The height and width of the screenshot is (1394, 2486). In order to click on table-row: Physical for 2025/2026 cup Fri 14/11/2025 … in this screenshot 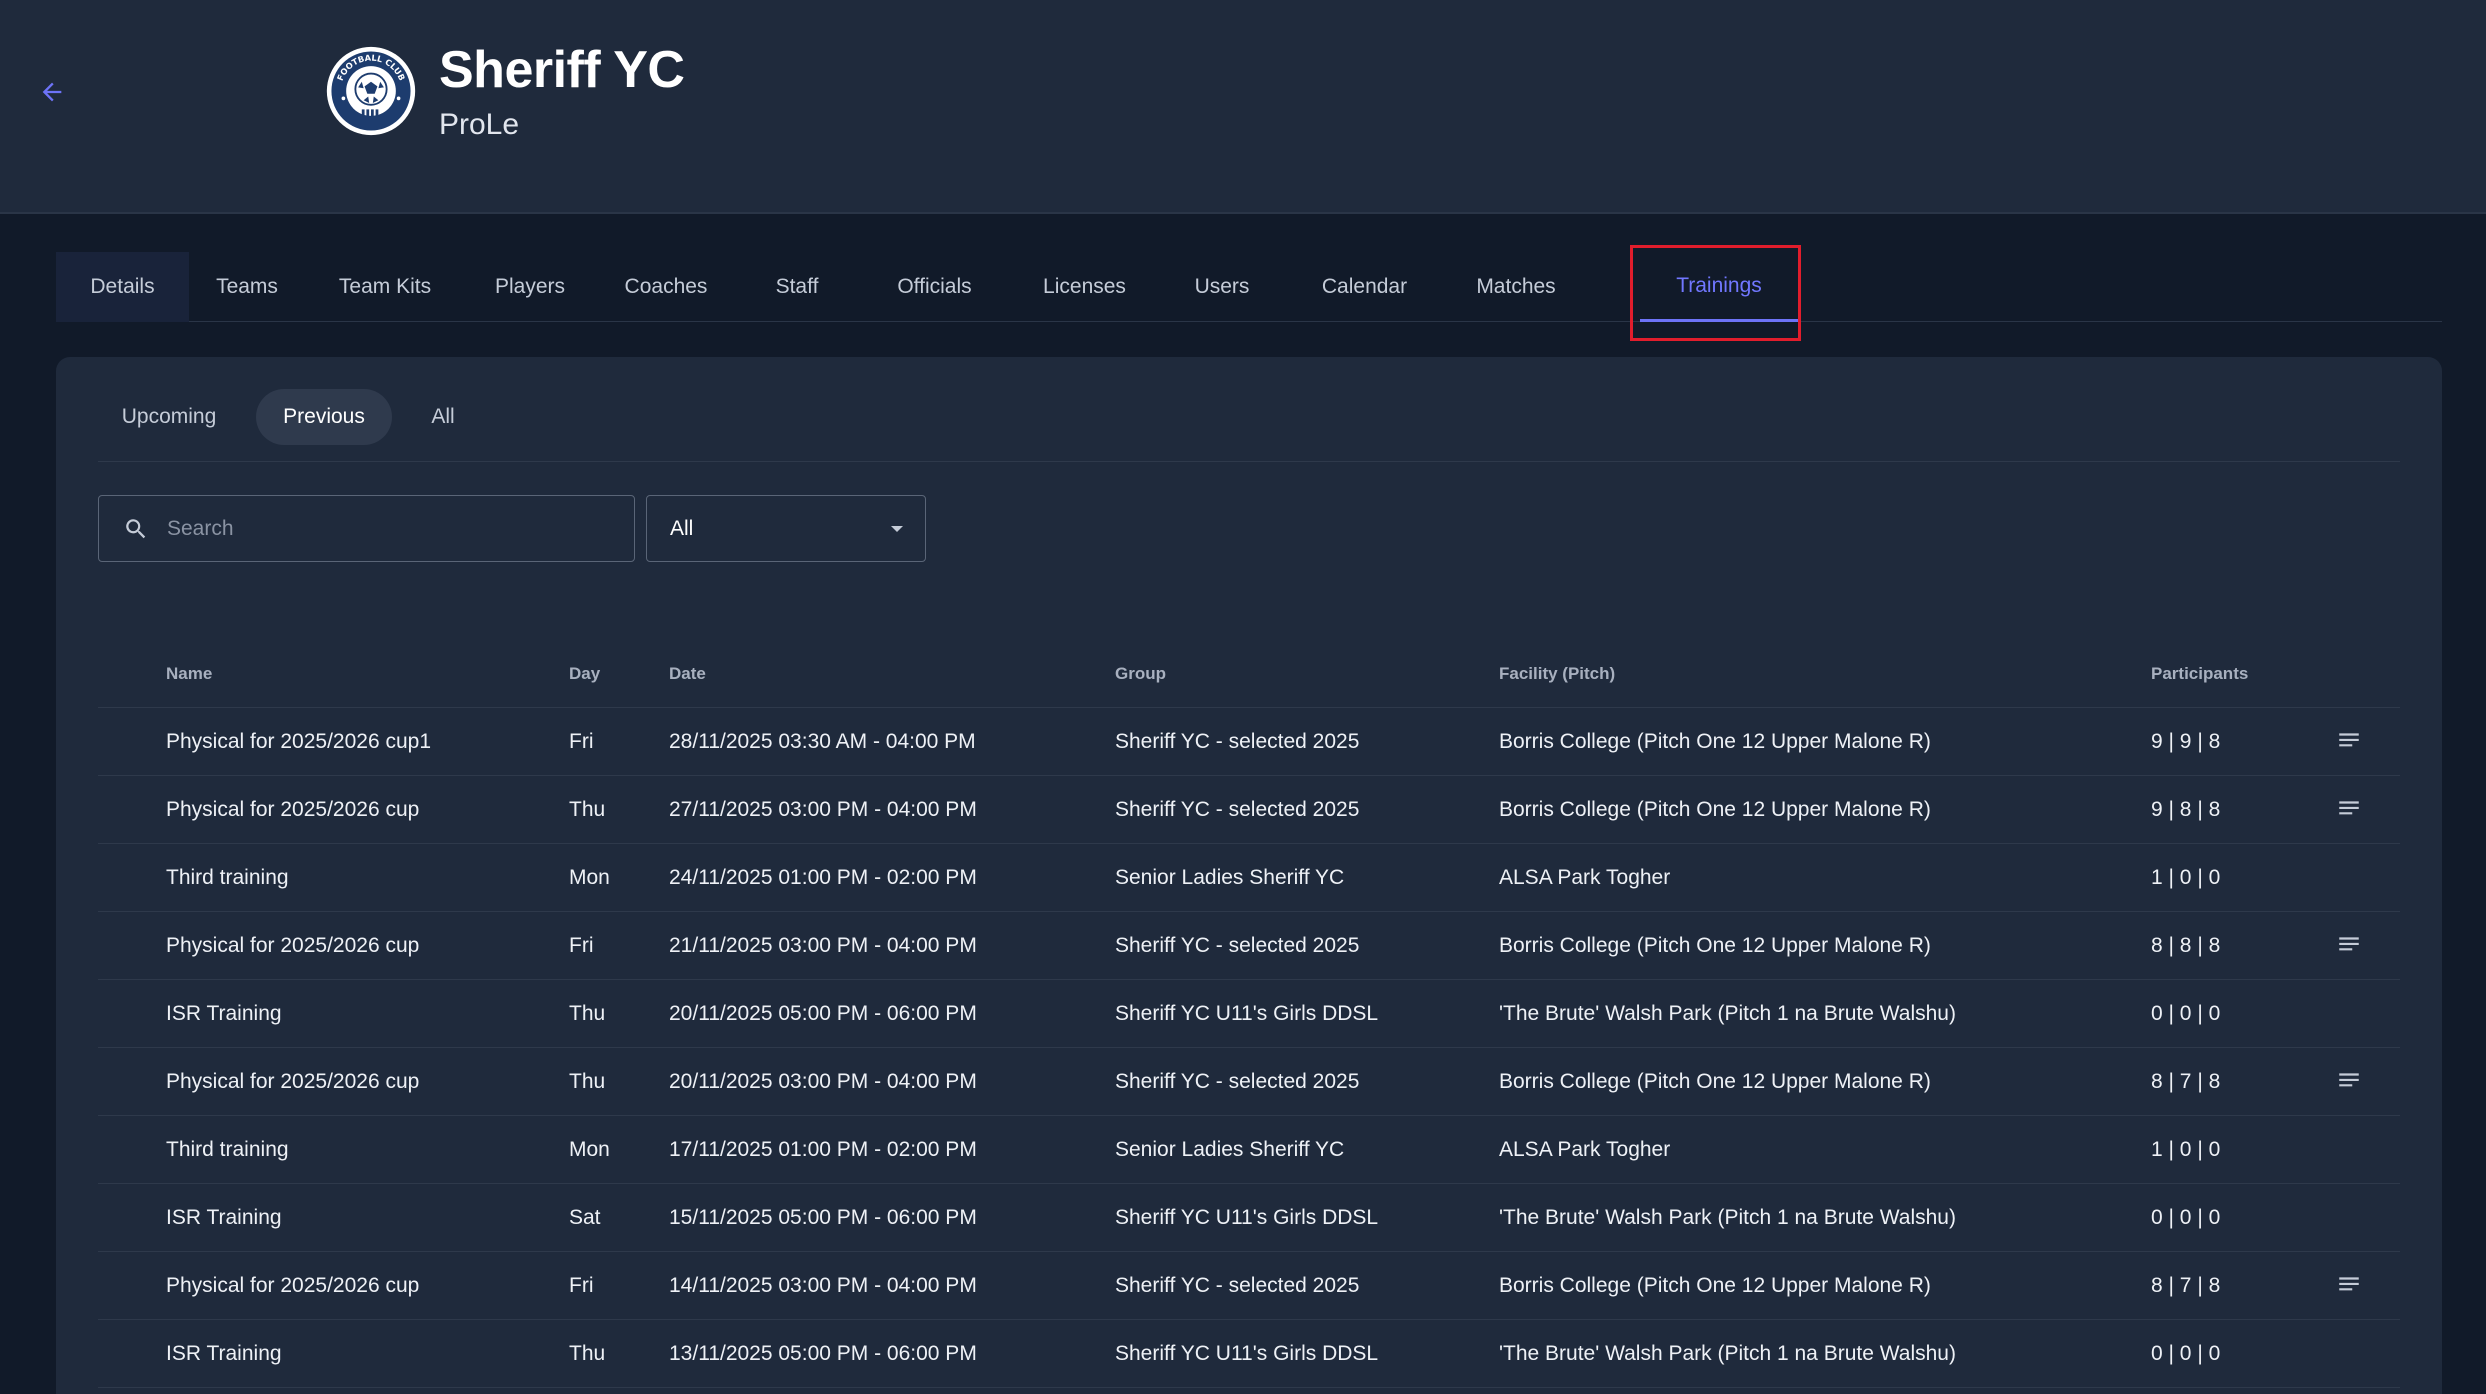, I will do `click(1249, 1286)`.